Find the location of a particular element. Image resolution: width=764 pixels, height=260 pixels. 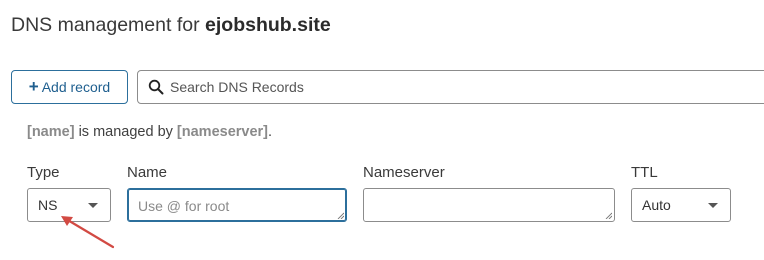

plus-icon: + is located at coordinates (33, 86).